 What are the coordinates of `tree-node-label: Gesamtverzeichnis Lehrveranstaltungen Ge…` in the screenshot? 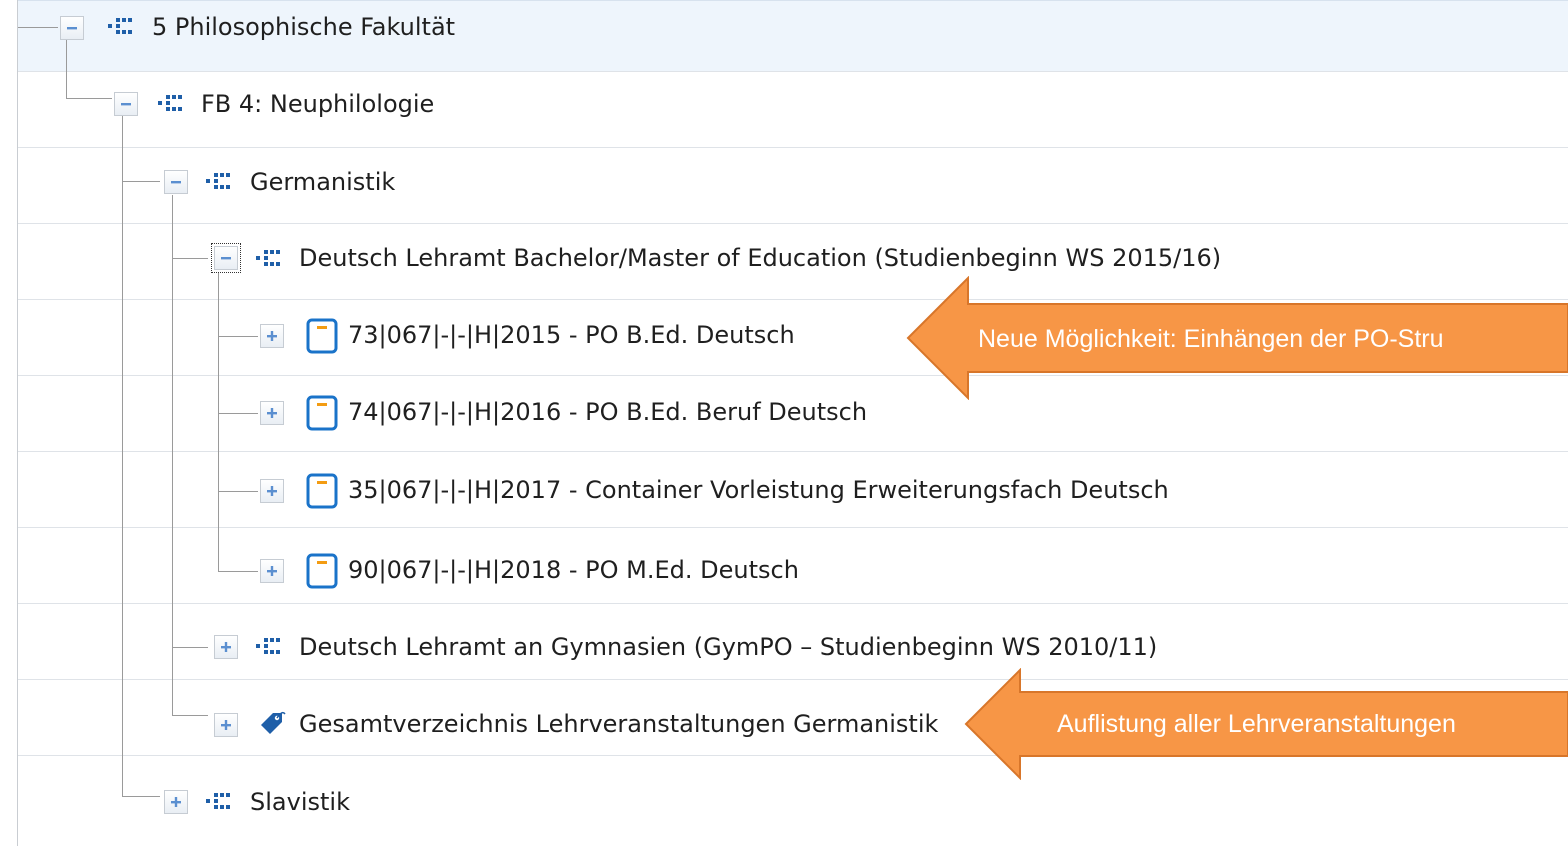 It's located at (618, 724).